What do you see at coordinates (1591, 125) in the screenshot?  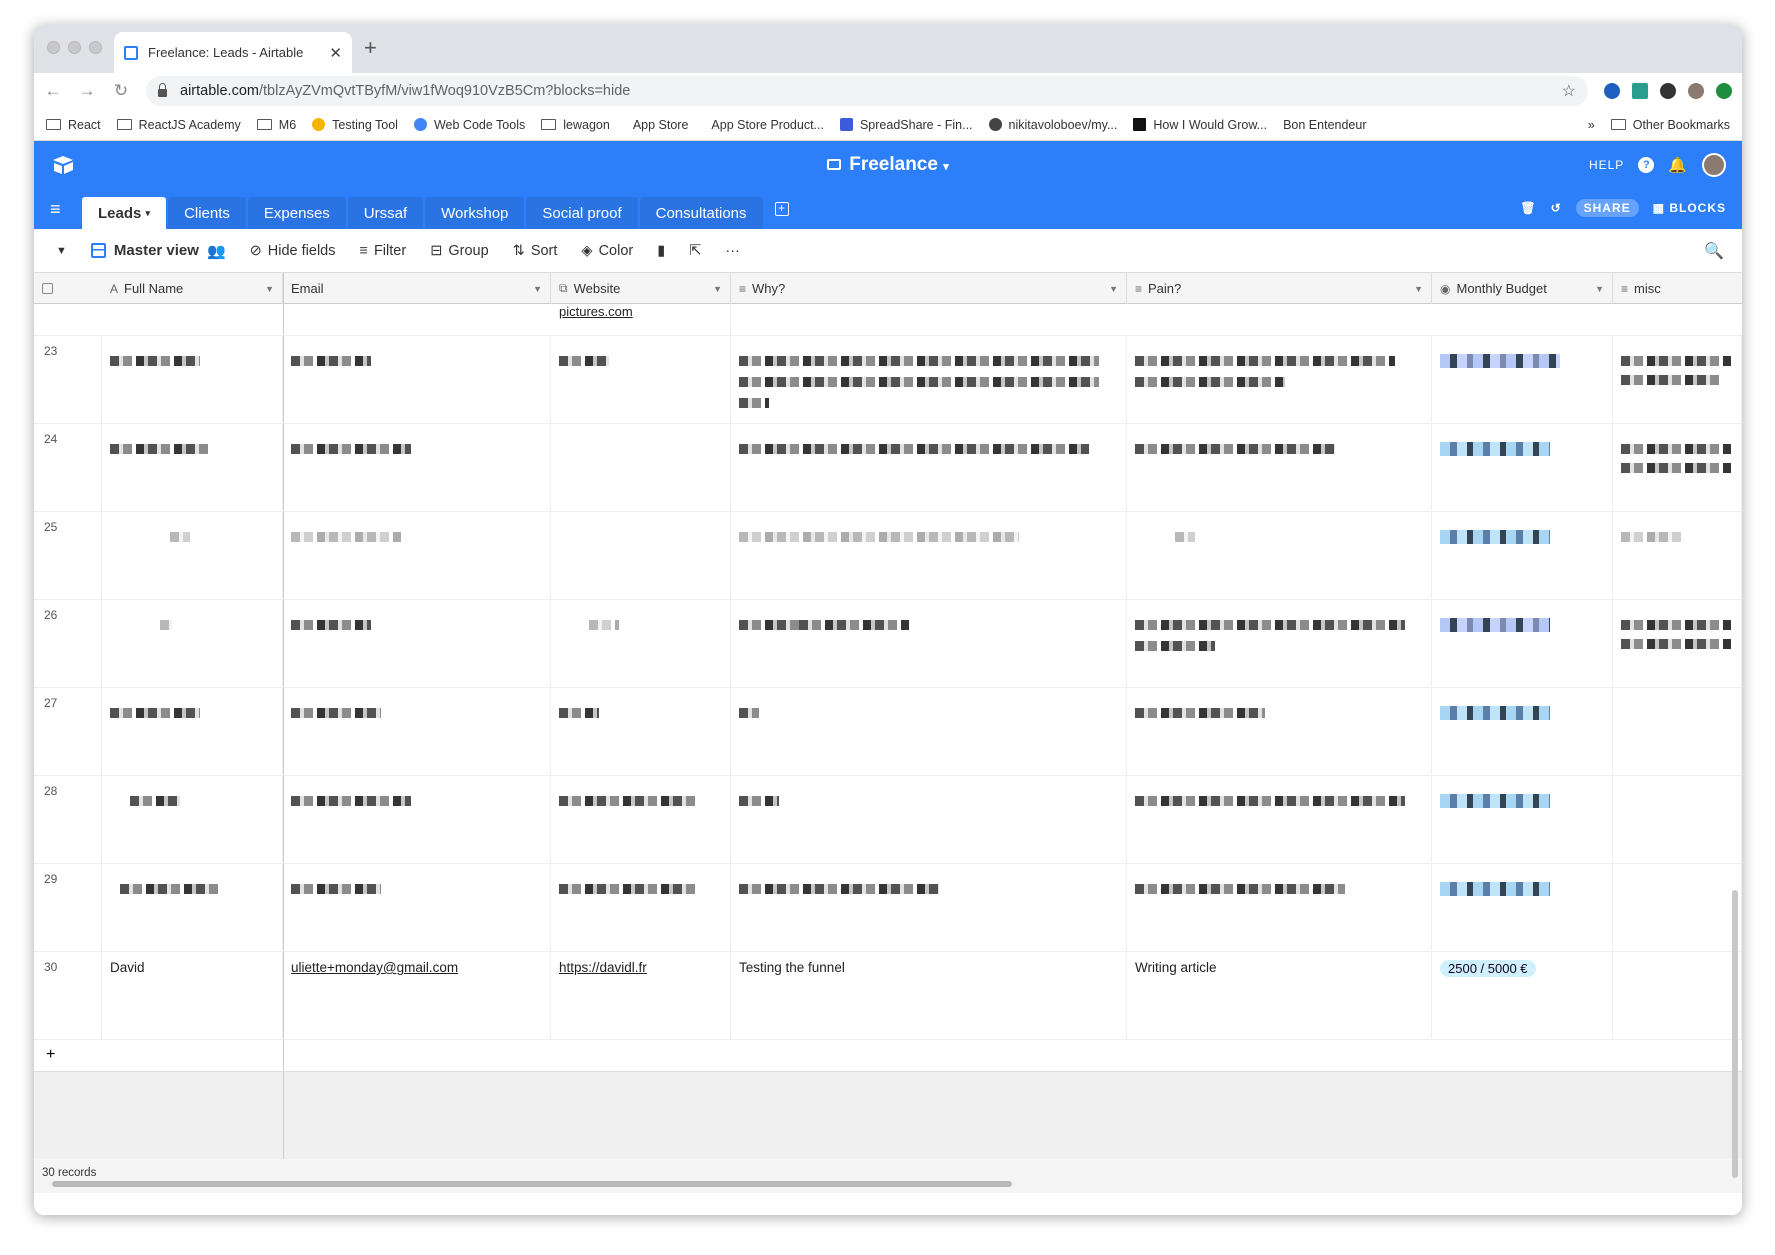 I see `more-bookmarks-button: »` at bounding box center [1591, 125].